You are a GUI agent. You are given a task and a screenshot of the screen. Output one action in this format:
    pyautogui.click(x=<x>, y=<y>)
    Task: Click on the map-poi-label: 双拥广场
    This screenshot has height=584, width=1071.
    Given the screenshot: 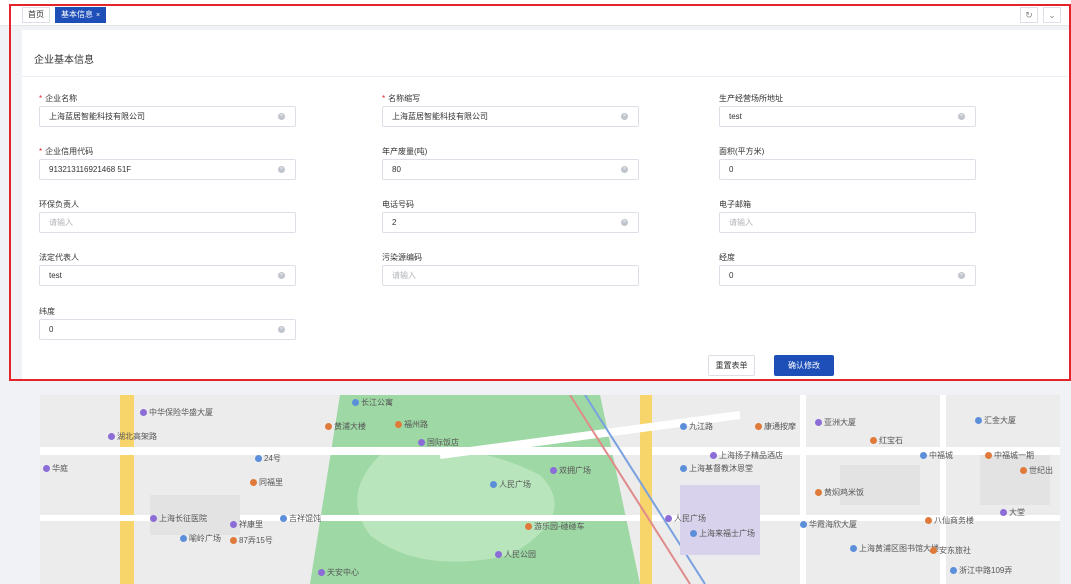 What is the action you would take?
    pyautogui.click(x=570, y=470)
    